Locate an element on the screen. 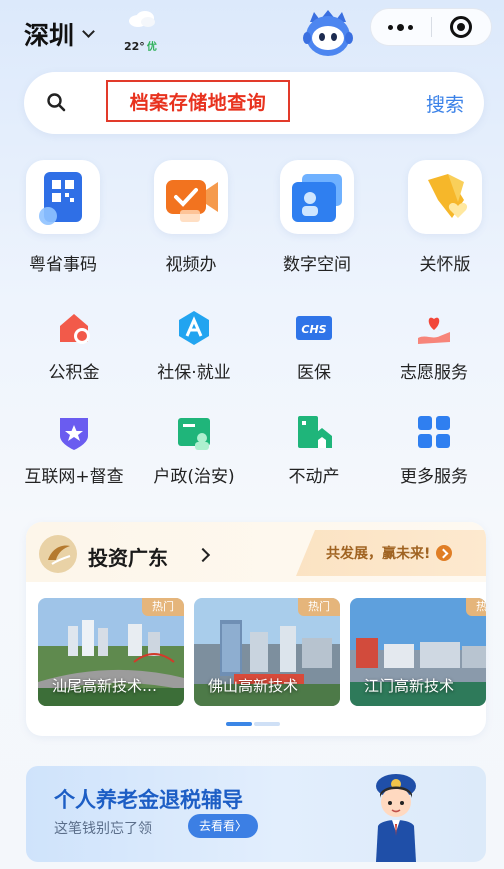 The width and height of the screenshot is (504, 869). service-care-mode: 关怀版 is located at coordinates (445, 217).